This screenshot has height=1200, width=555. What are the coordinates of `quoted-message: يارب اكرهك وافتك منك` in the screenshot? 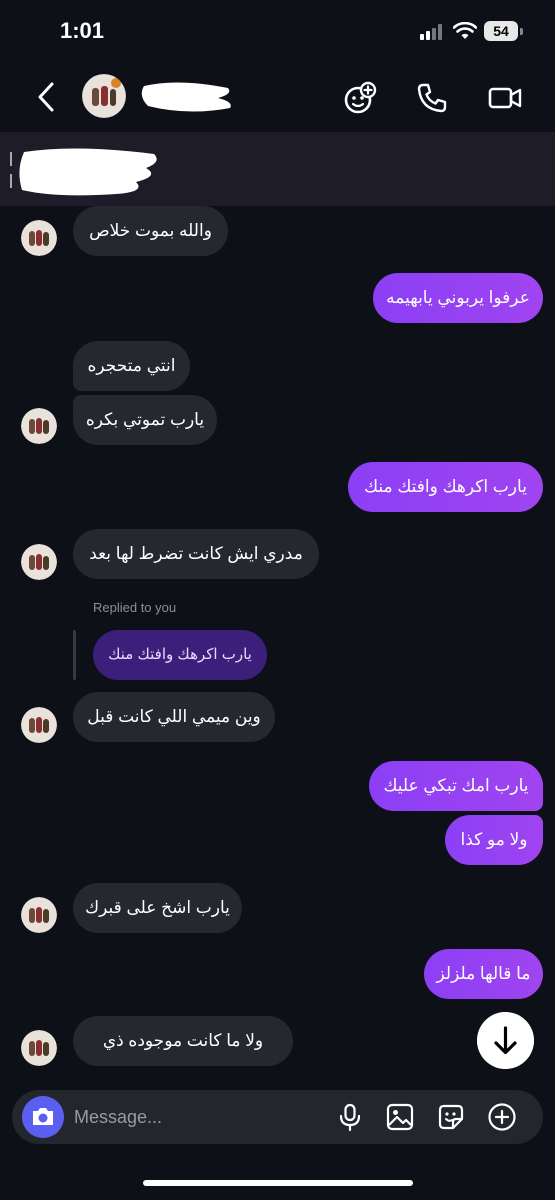 It's located at (180, 655).